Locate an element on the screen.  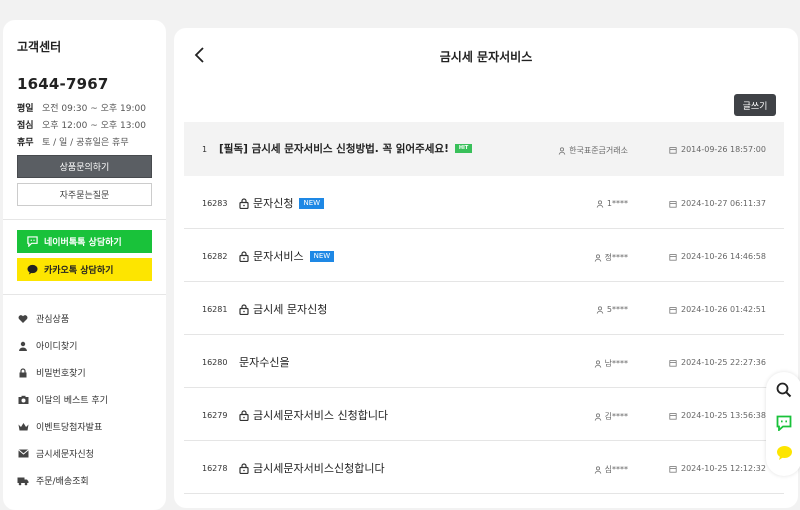
search-button is located at coordinates (784, 390).